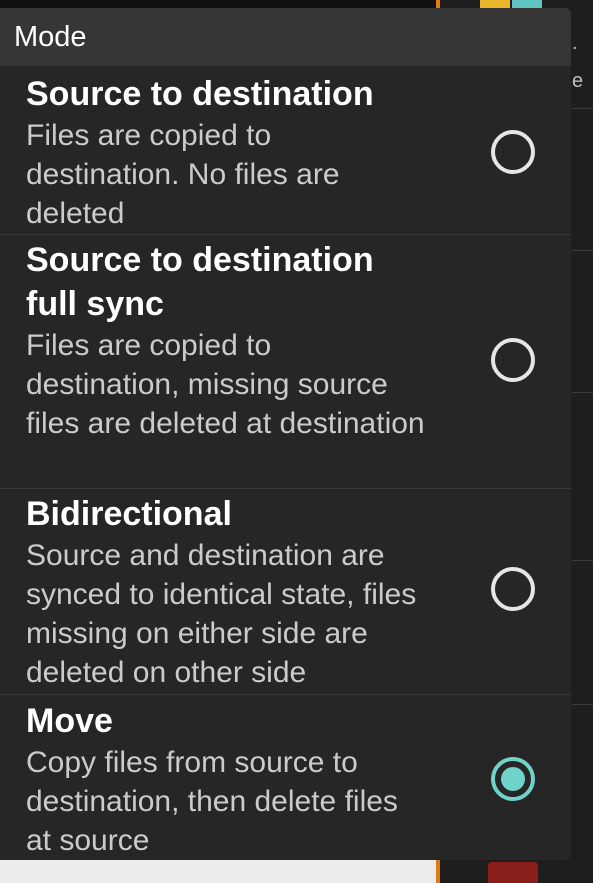  Describe the element at coordinates (69, 721) in the screenshot. I see `option-title: Move` at that location.